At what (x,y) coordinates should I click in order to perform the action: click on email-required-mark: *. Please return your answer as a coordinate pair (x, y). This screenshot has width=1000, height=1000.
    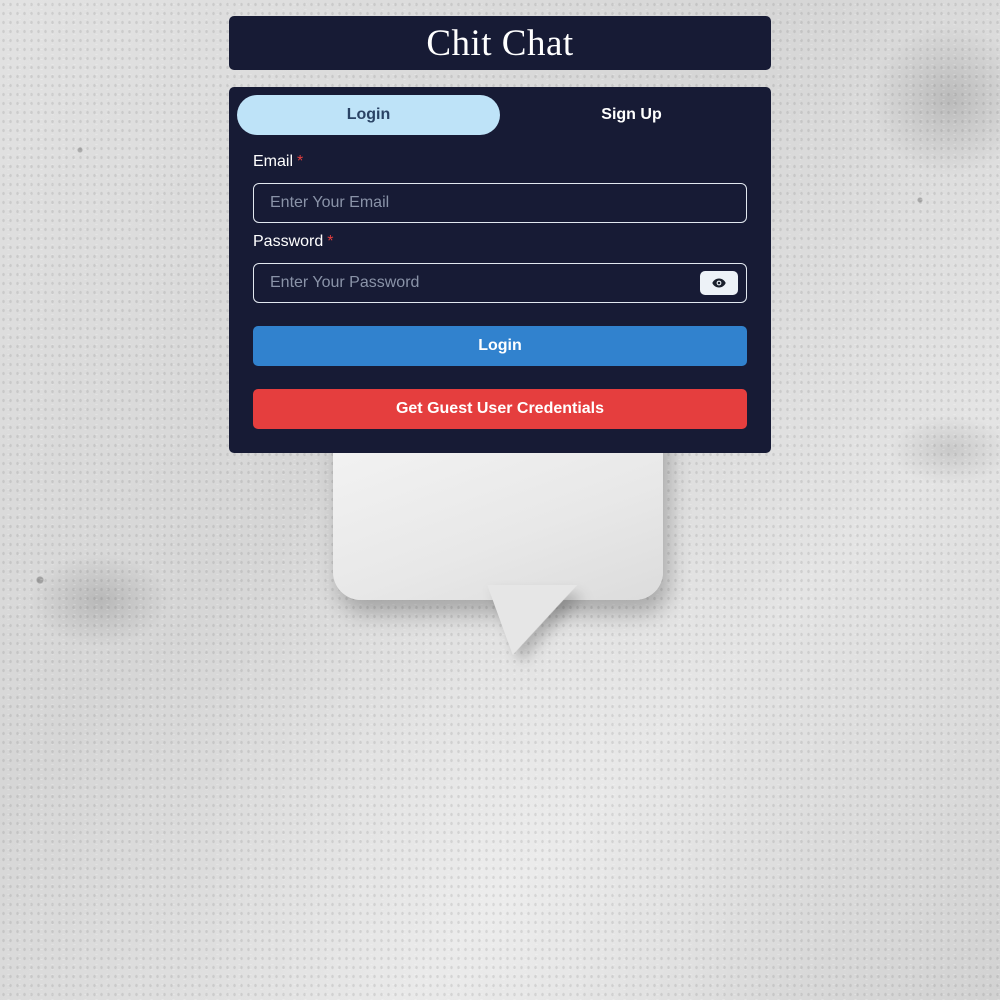
    Looking at the image, I should click on (300, 161).